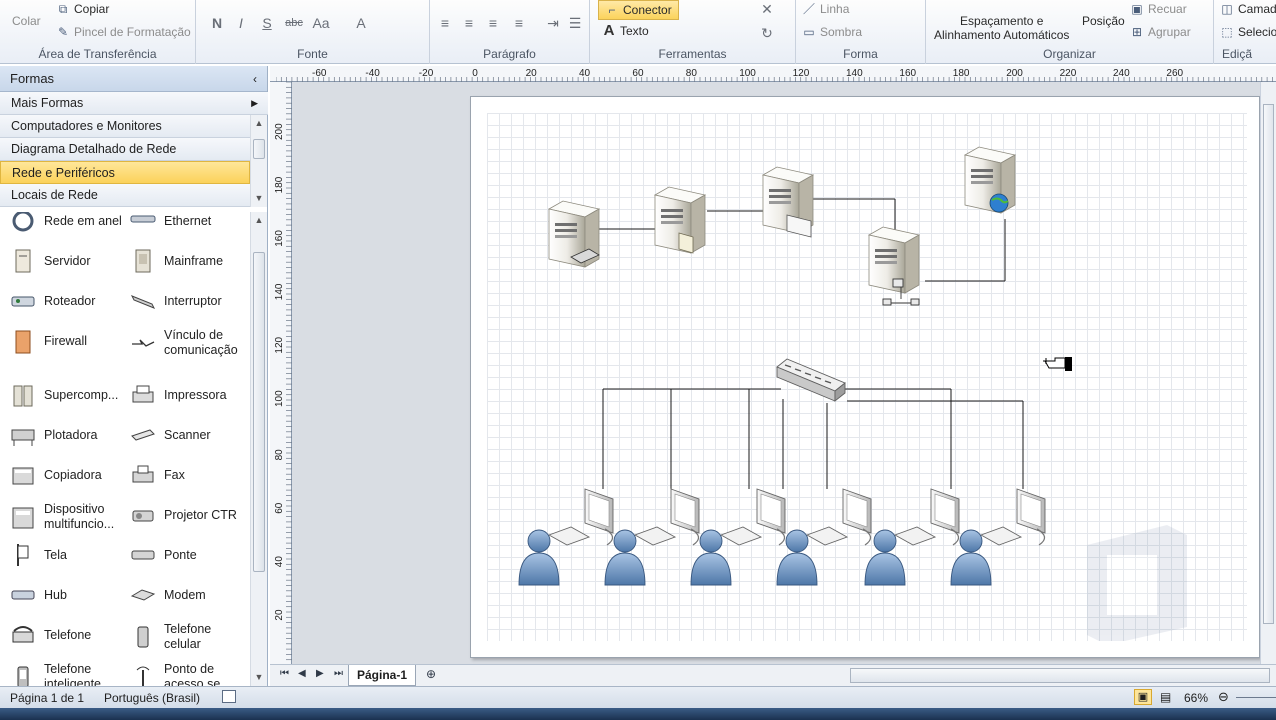  Describe the element at coordinates (1165, 697) in the screenshot. I see `presentation-icon: ▤` at that location.